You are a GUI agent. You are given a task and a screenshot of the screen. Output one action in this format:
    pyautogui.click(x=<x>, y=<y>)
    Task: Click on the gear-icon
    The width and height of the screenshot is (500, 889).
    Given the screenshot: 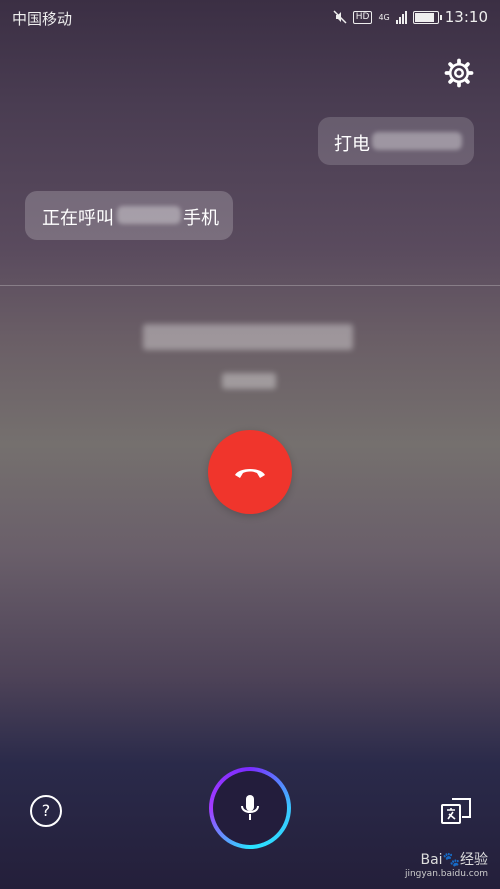 What is the action you would take?
    pyautogui.click(x=459, y=73)
    